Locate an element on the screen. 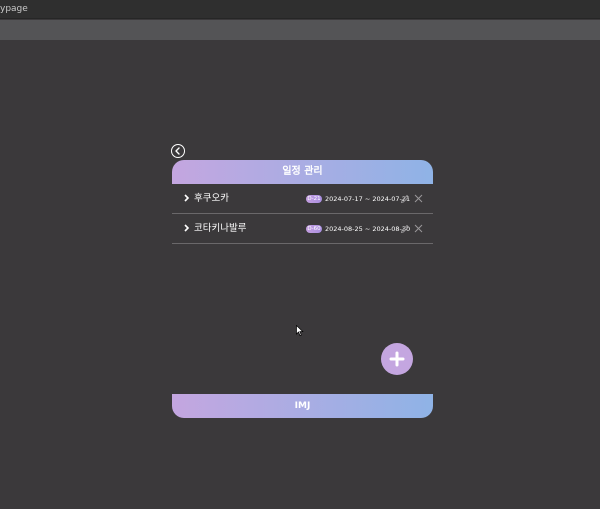 The image size is (600, 509). back-button is located at coordinates (178, 151).